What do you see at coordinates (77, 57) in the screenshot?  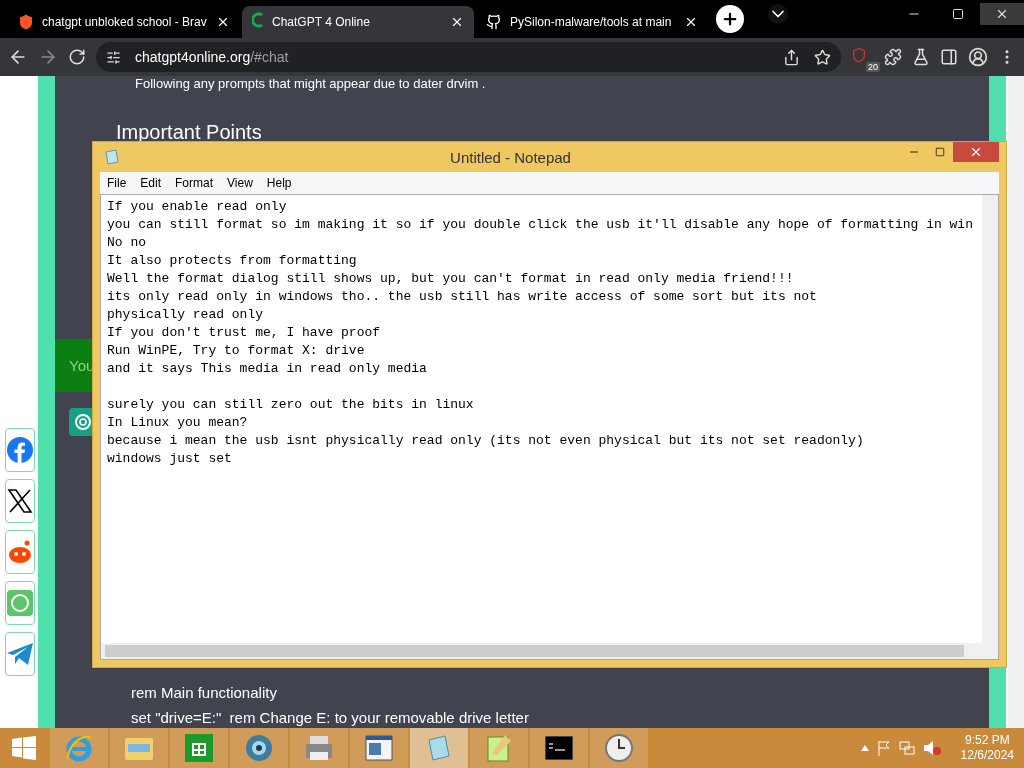 I see `reload-icon` at bounding box center [77, 57].